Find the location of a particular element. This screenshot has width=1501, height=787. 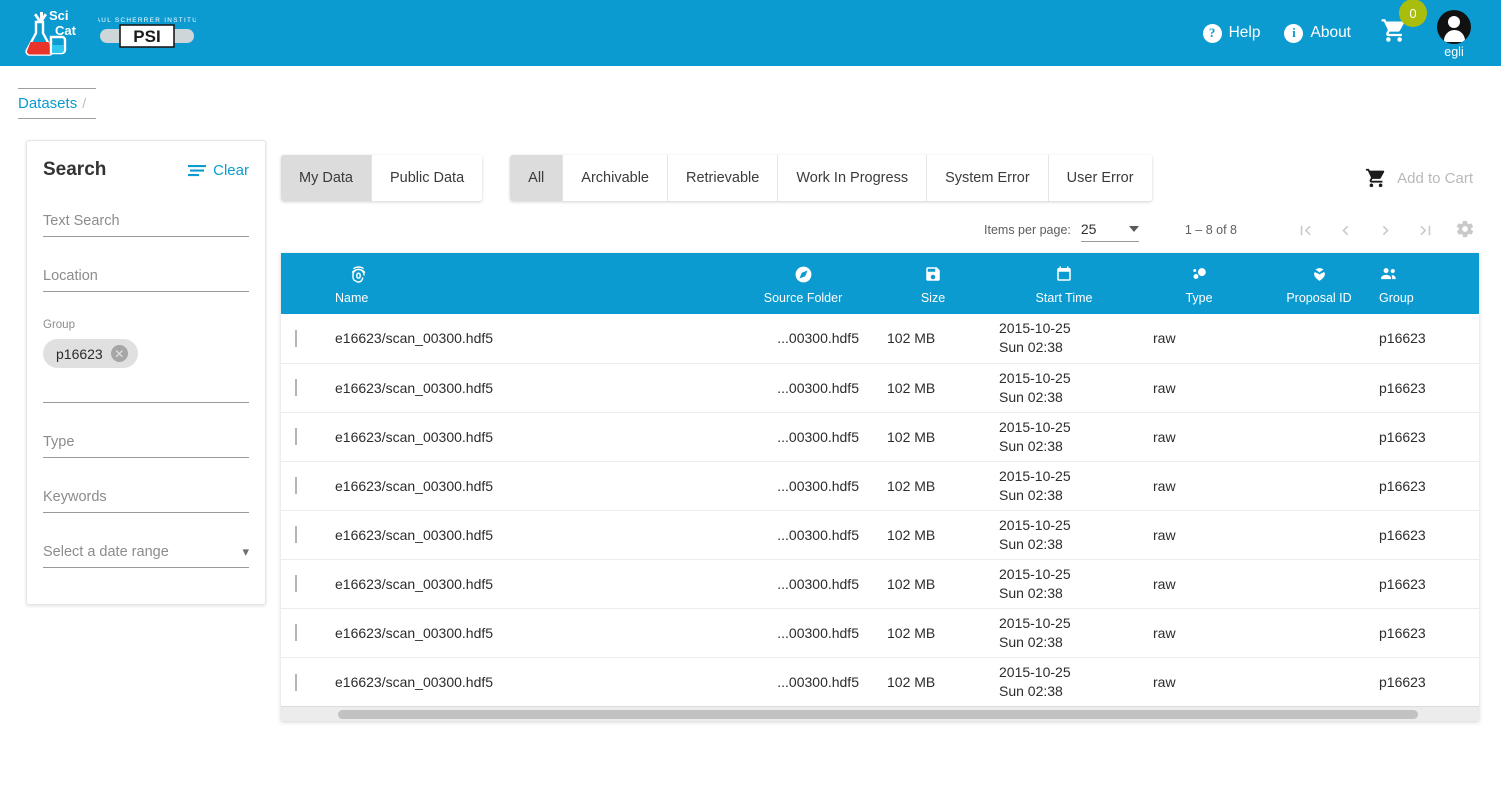

type-field is located at coordinates (146, 444).